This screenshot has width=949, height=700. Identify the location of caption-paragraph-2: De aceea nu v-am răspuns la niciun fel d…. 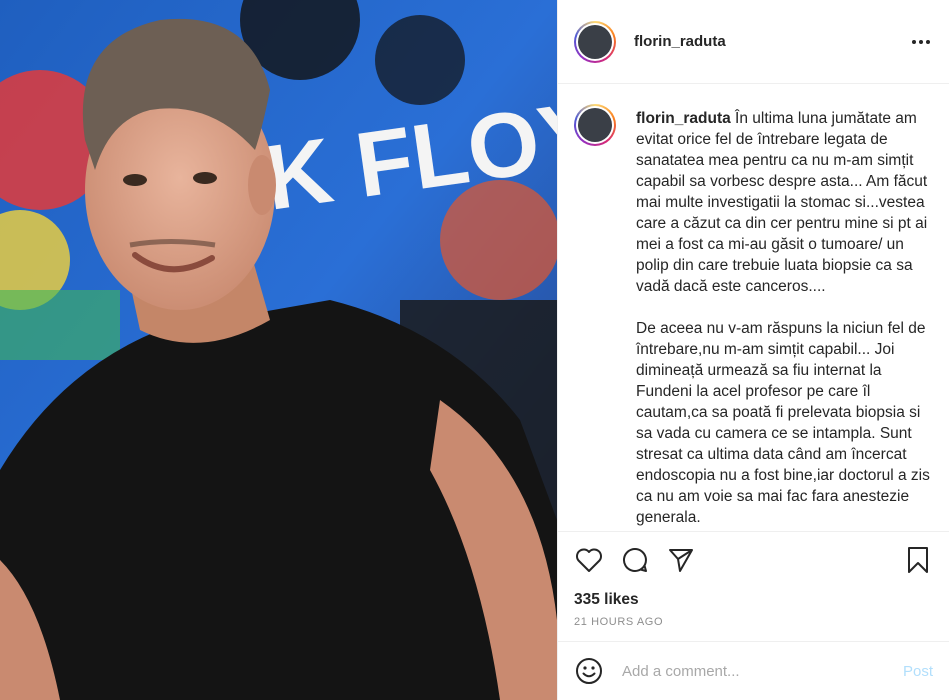
(783, 423).